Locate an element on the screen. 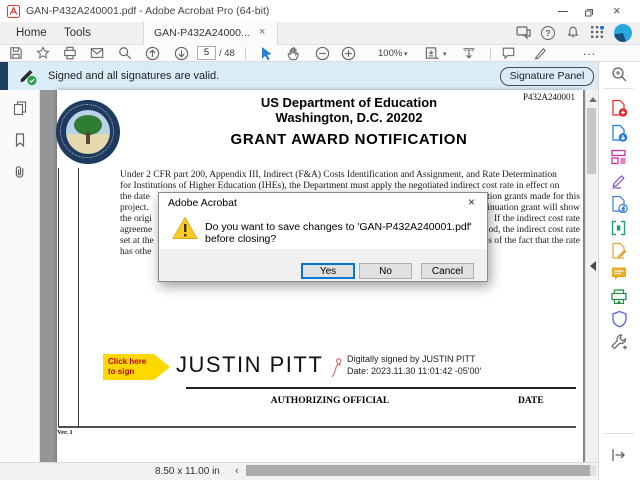  close-icon: × is located at coordinates (617, 10).